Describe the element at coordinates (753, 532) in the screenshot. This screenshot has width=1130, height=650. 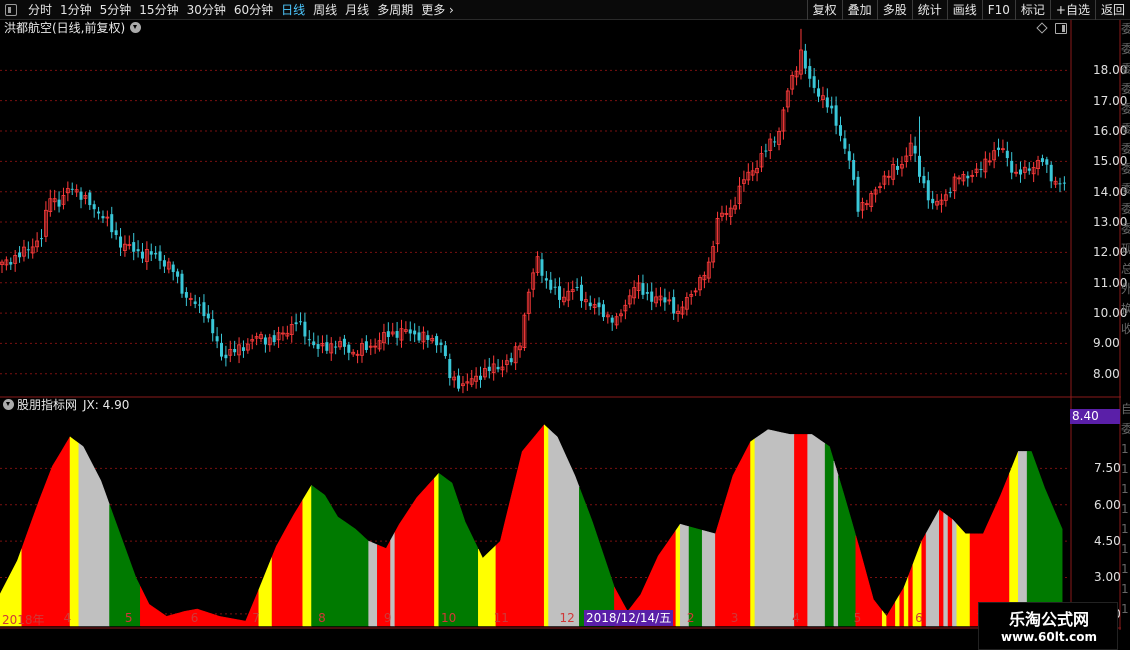
I see `indicator-segment-yellow` at that location.